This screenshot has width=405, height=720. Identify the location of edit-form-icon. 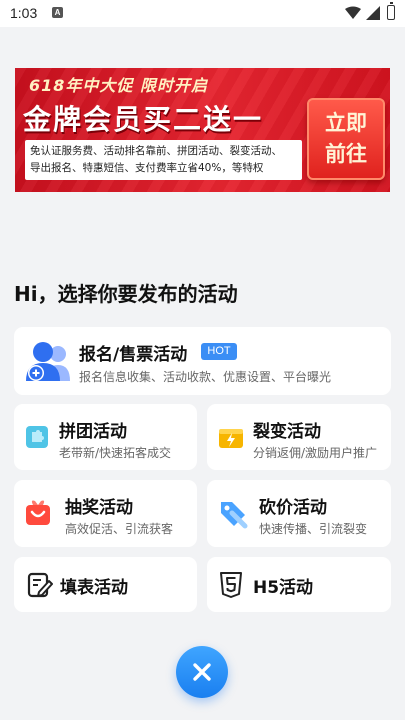
(40, 585).